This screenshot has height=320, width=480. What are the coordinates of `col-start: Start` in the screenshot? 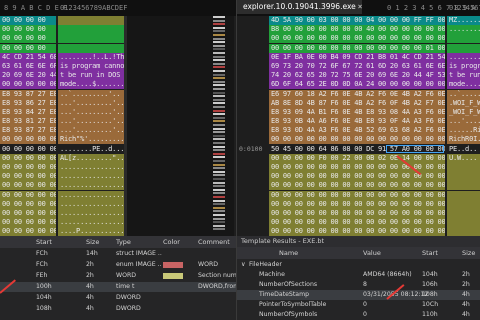 It's located at (430, 253).